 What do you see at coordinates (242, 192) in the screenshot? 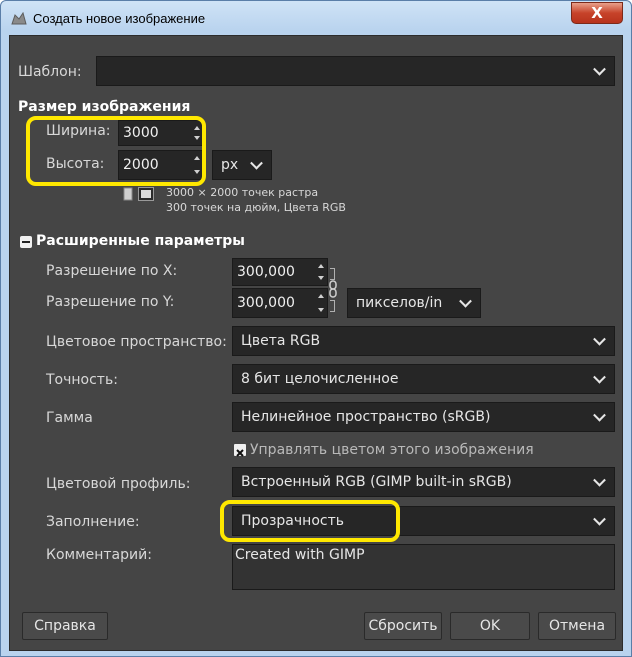
I see `image-info-pixels: 3000 × 2000 точек растра` at bounding box center [242, 192].